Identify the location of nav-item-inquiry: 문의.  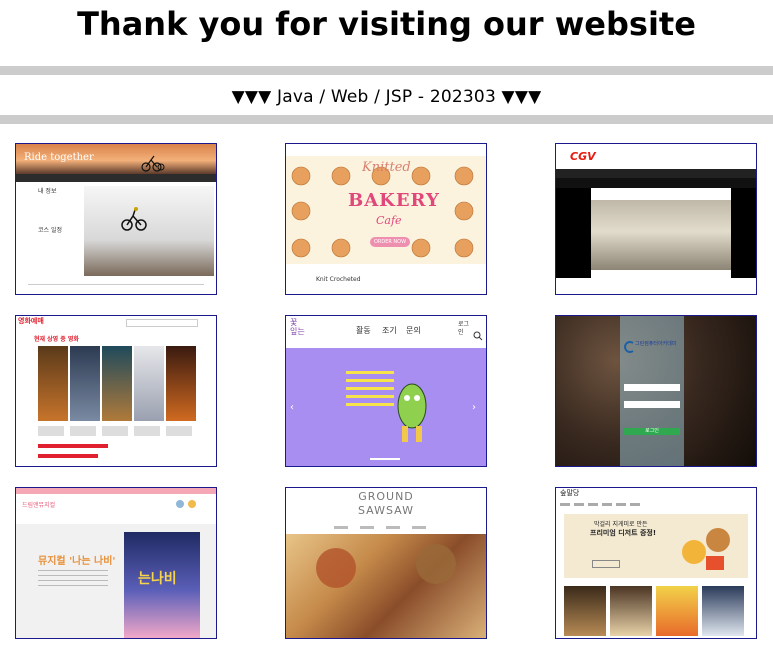
(413, 330).